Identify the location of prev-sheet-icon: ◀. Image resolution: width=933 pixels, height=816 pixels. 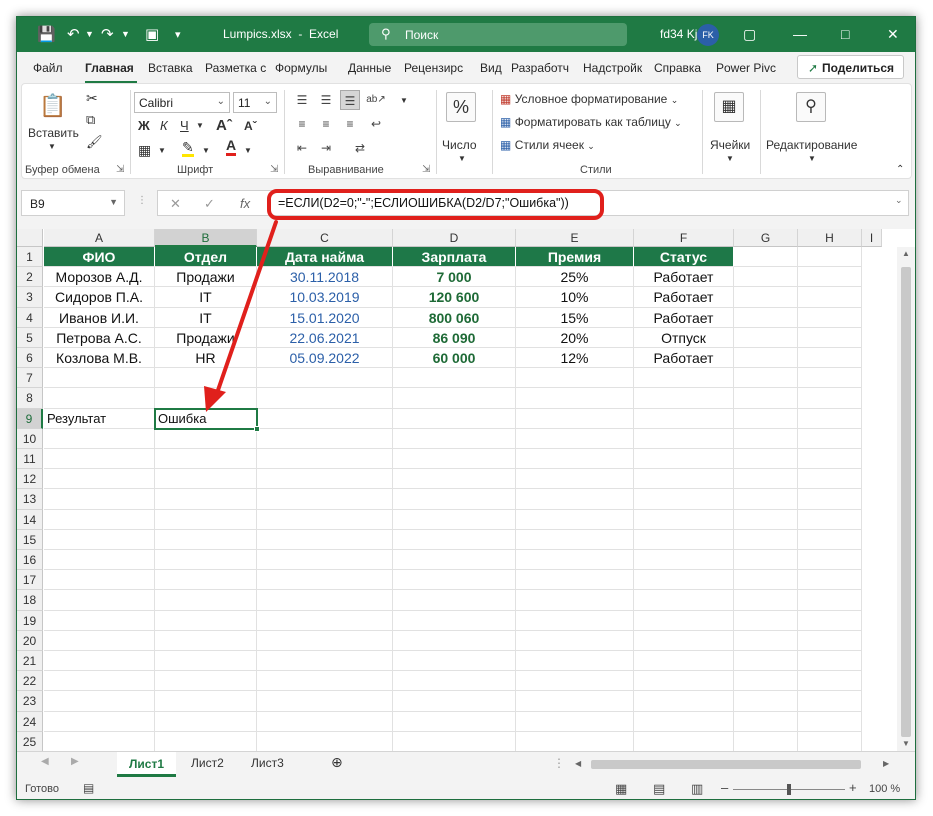
(45, 761).